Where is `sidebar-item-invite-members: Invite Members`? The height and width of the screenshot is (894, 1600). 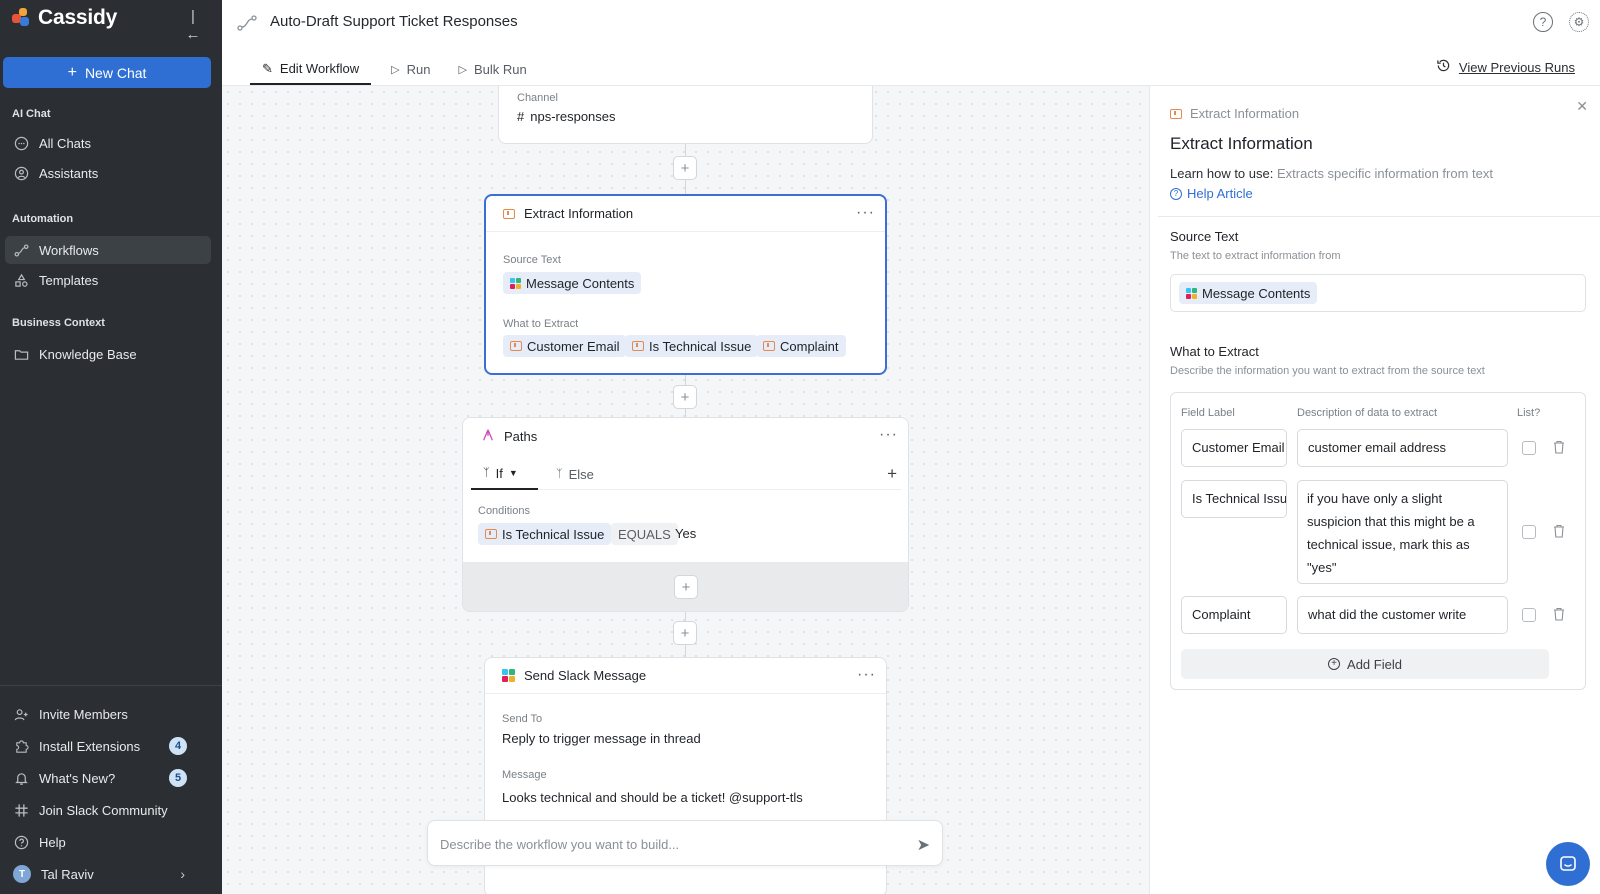
sidebar-item-invite-members: Invite Members is located at coordinates (108, 714).